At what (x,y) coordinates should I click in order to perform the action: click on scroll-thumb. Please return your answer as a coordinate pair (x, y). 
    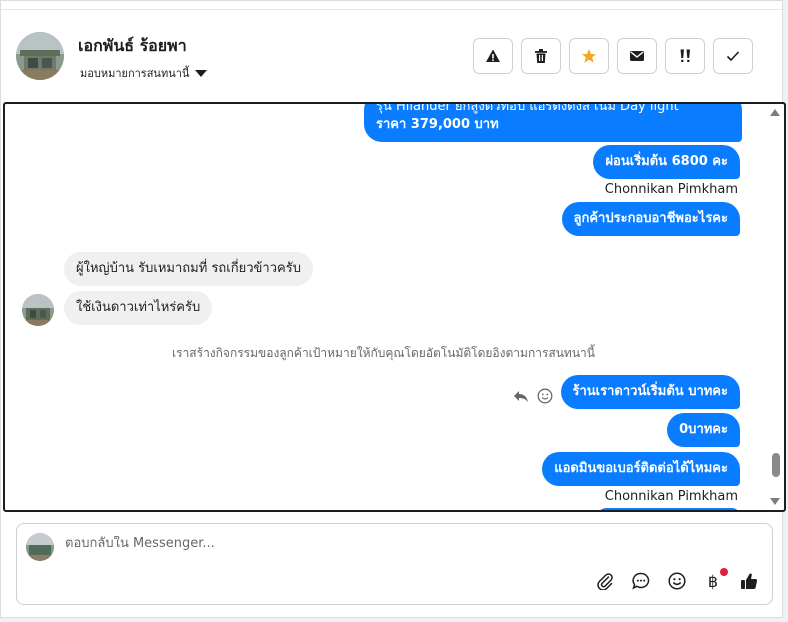
    Looking at the image, I should click on (776, 465).